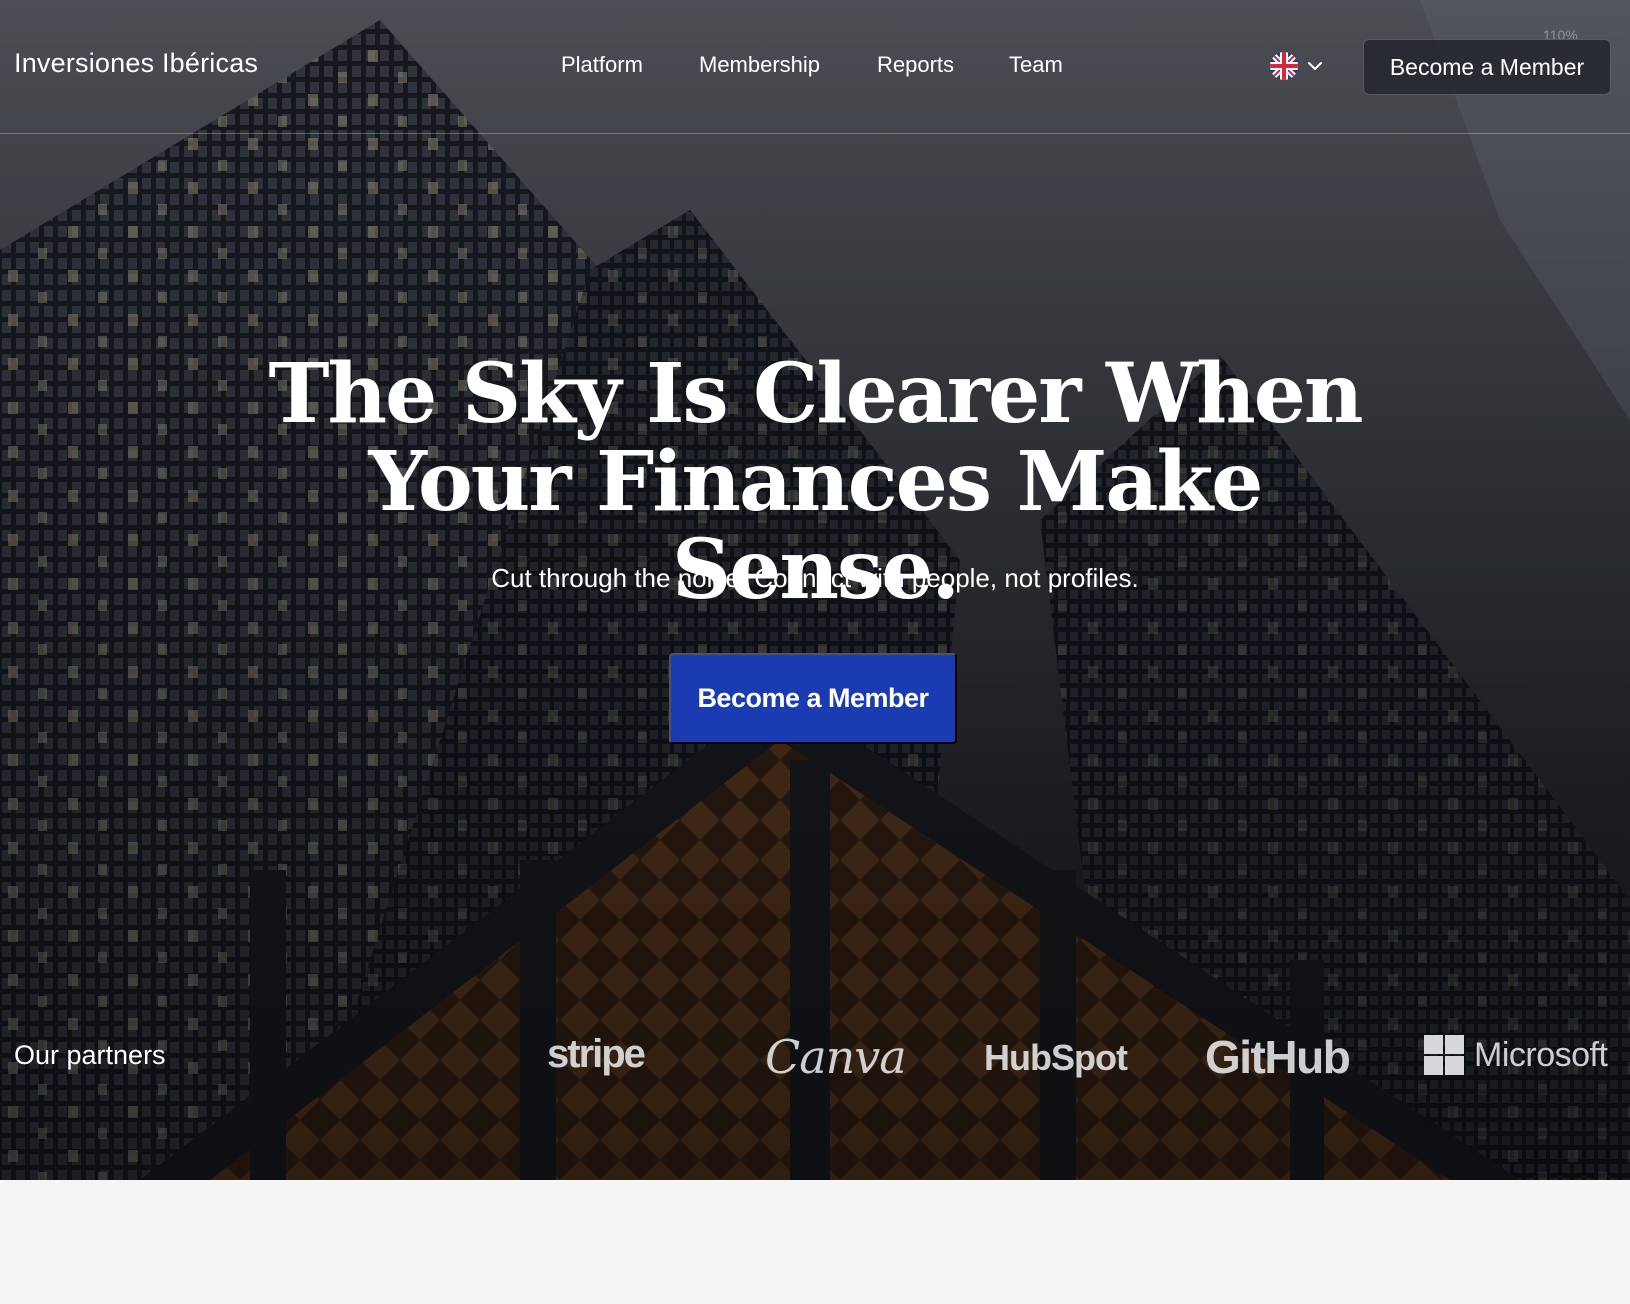  I want to click on chevron-down-icon, so click(1315, 66).